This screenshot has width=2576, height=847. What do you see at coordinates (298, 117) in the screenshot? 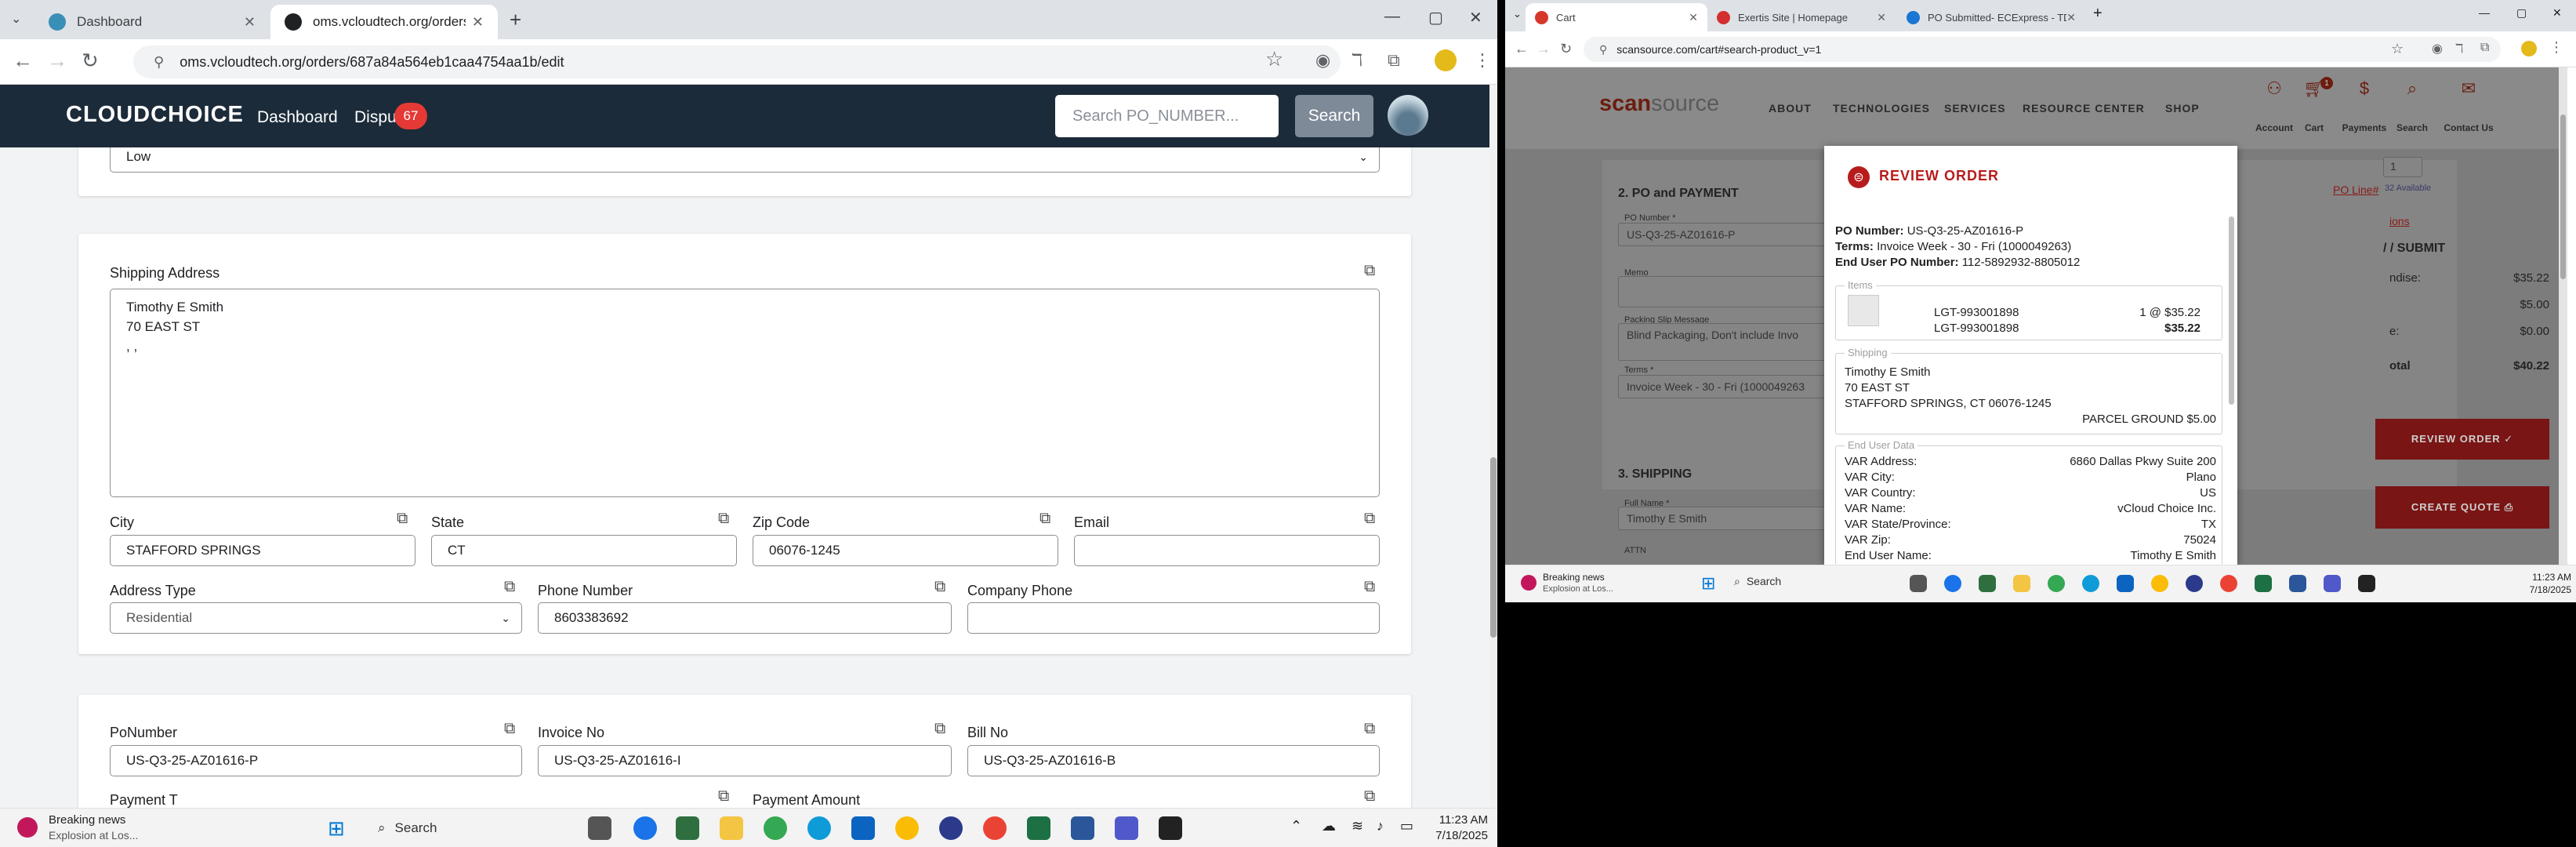
I see `nav-dashboard: Dashboard` at bounding box center [298, 117].